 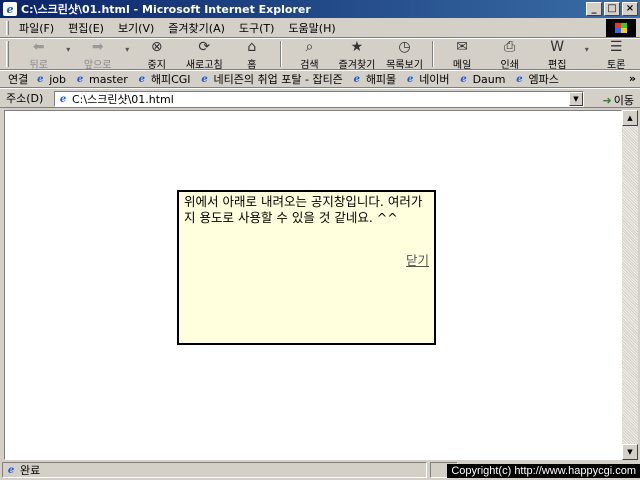 I want to click on edit-dropdown-icon: ▾, so click(x=586, y=49).